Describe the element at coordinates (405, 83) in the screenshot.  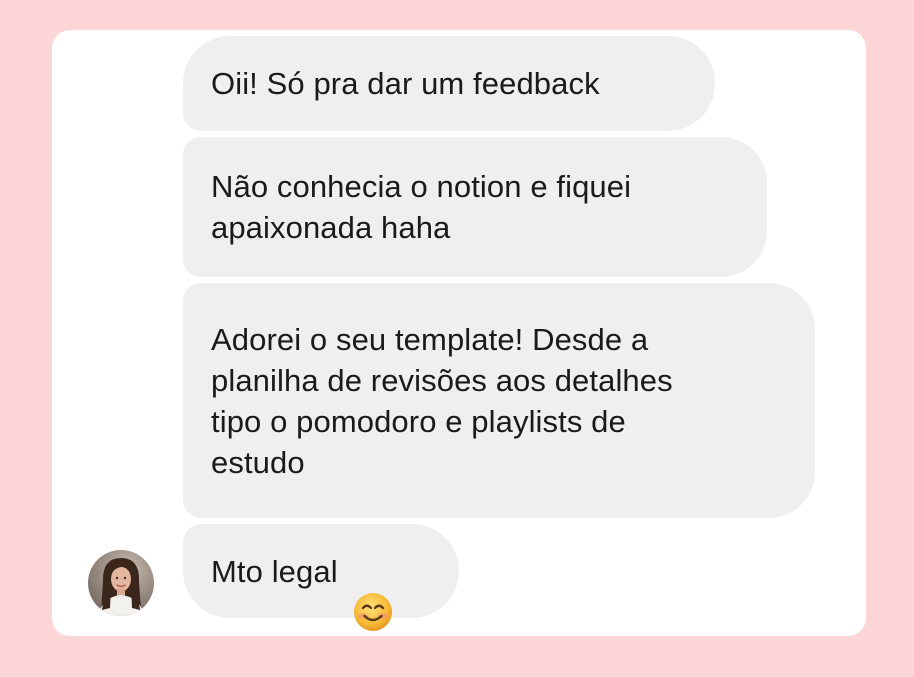
I see `message-text: Oii! Só pra dar um feedback` at that location.